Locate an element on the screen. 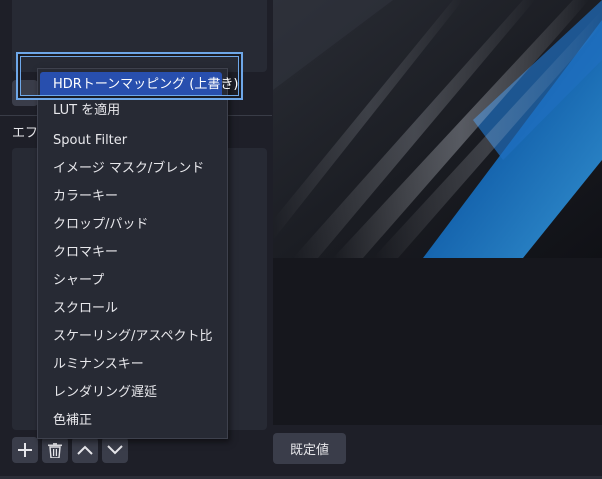 This screenshot has width=602, height=479. remove-filter-button is located at coordinates (55, 450).